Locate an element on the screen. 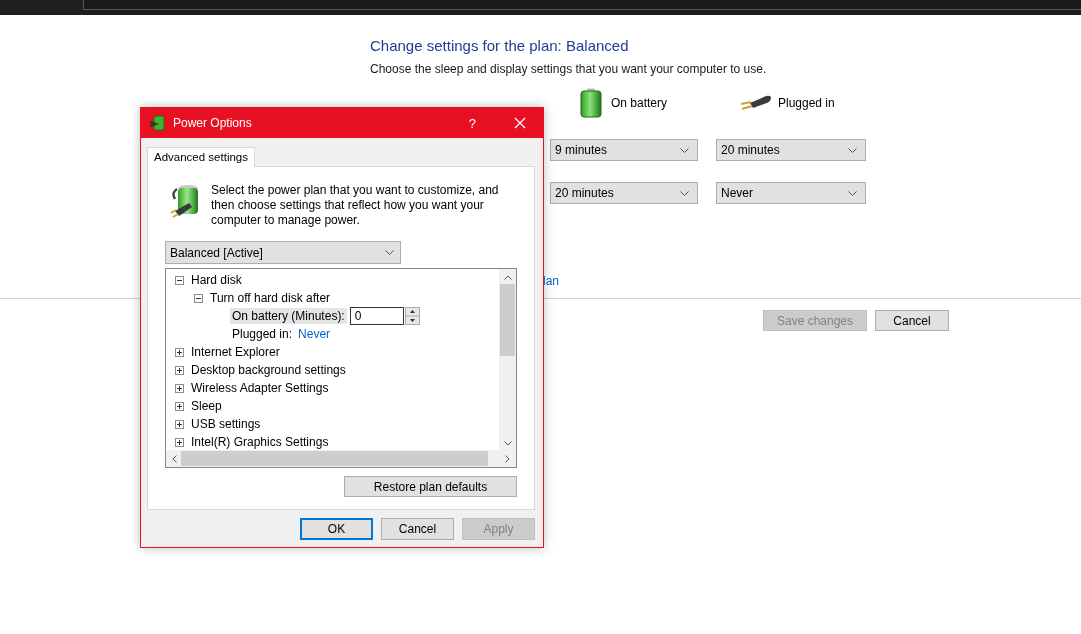 Image resolution: width=1081 pixels, height=634 pixels. battery-icon is located at coordinates (591, 103).